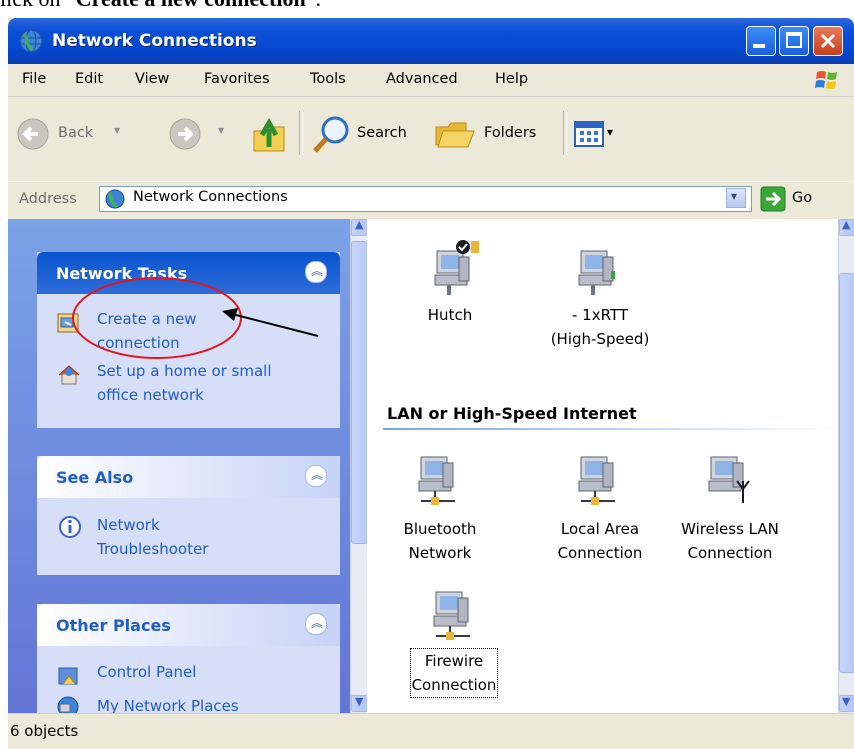 The height and width of the screenshot is (749, 854). What do you see at coordinates (230, 314) in the screenshot?
I see `arrowhead-icon` at bounding box center [230, 314].